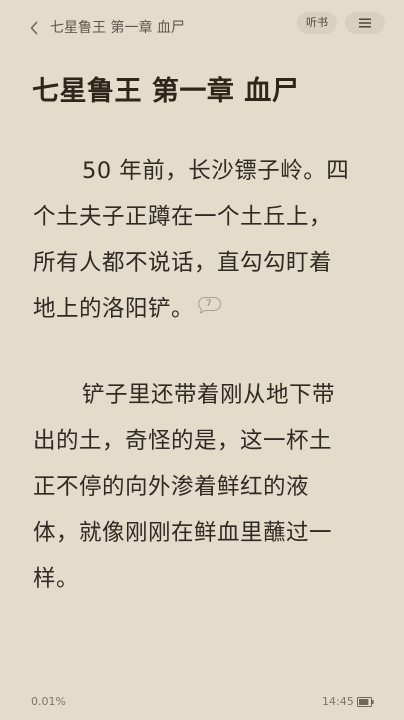  I want to click on chapter-title: 七星鲁王 第一章 血尸, so click(166, 91).